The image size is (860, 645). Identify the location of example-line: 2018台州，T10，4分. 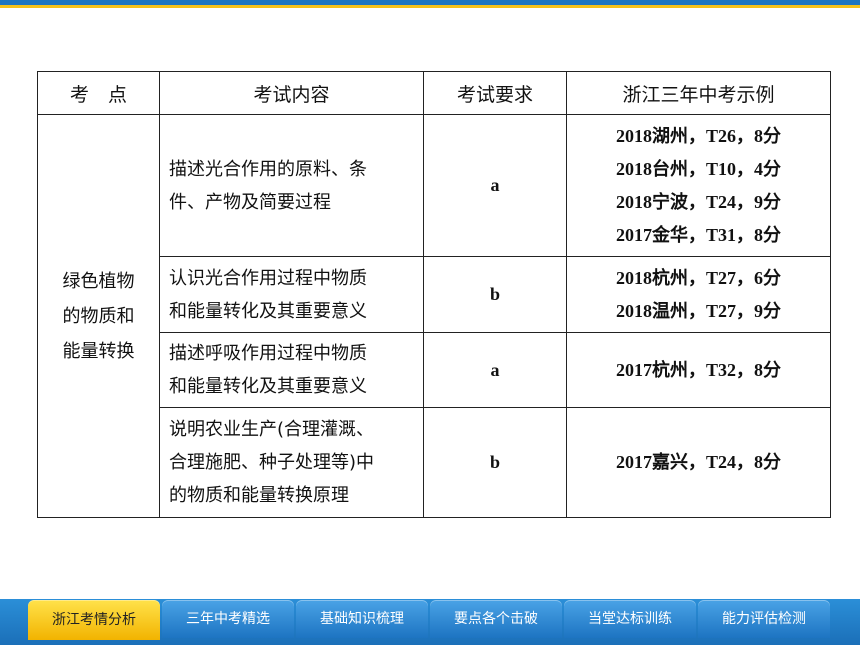
(698, 168).